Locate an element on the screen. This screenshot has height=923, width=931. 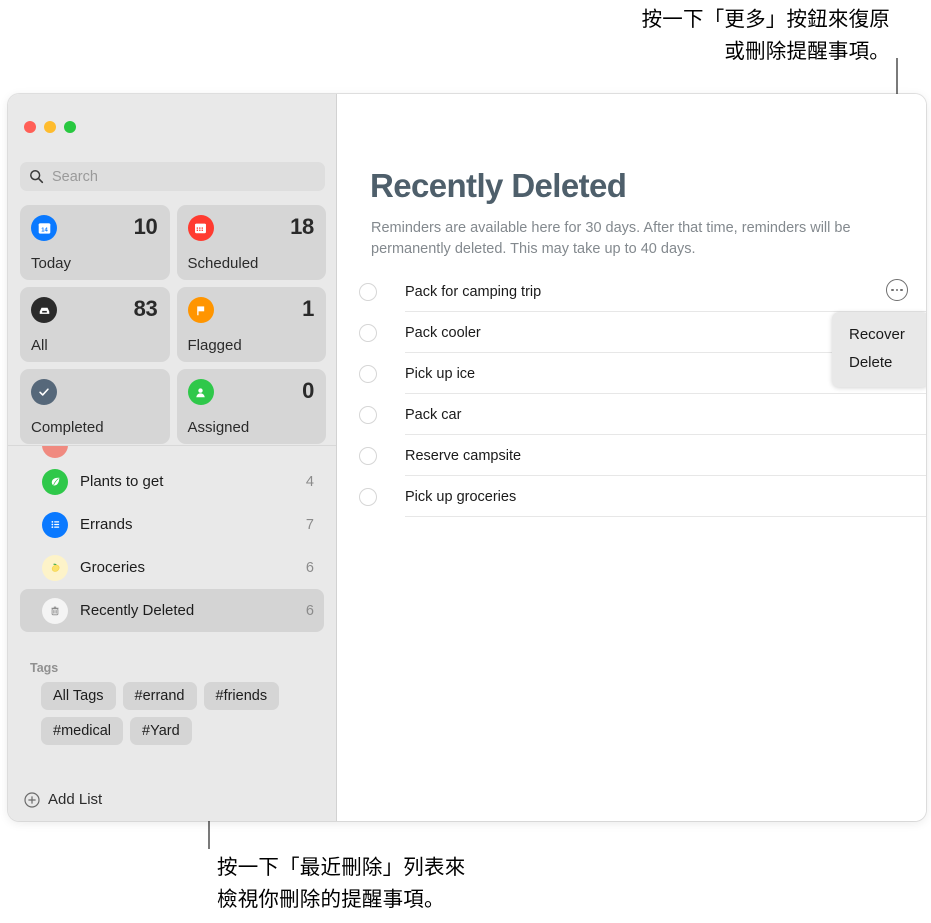
window-controls is located at coordinates (50, 127).